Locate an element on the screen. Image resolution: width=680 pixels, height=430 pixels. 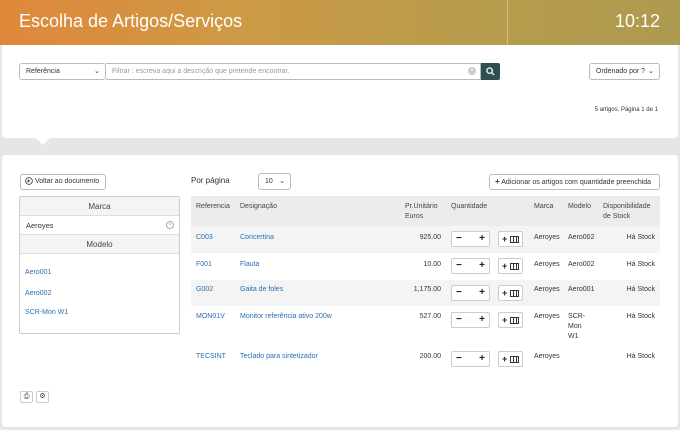
cell-desig: Concertina is located at coordinates (257, 238).